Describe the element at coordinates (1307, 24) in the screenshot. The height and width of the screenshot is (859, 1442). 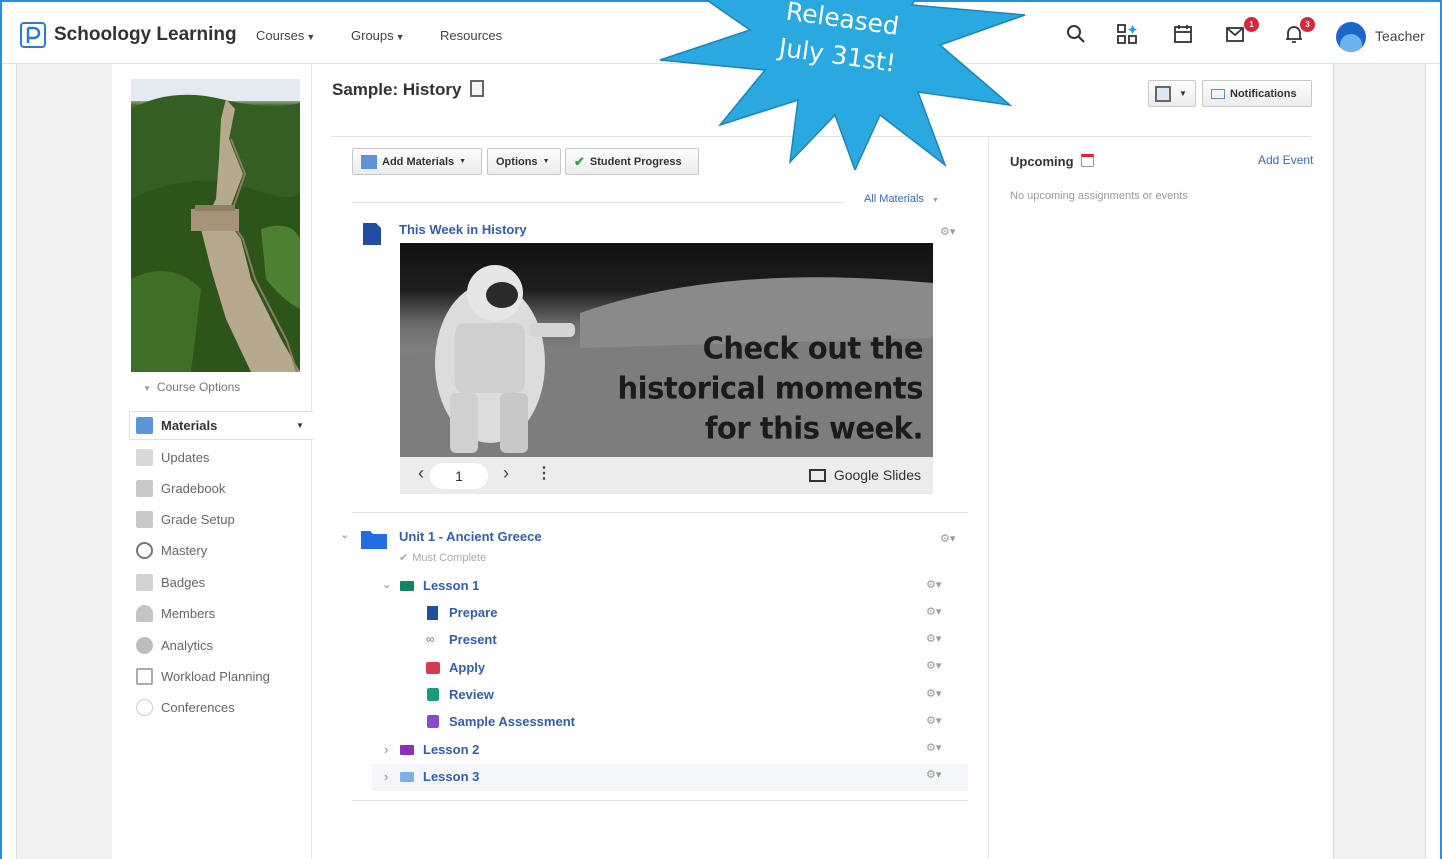
I see `notifications-badge: 3` at that location.